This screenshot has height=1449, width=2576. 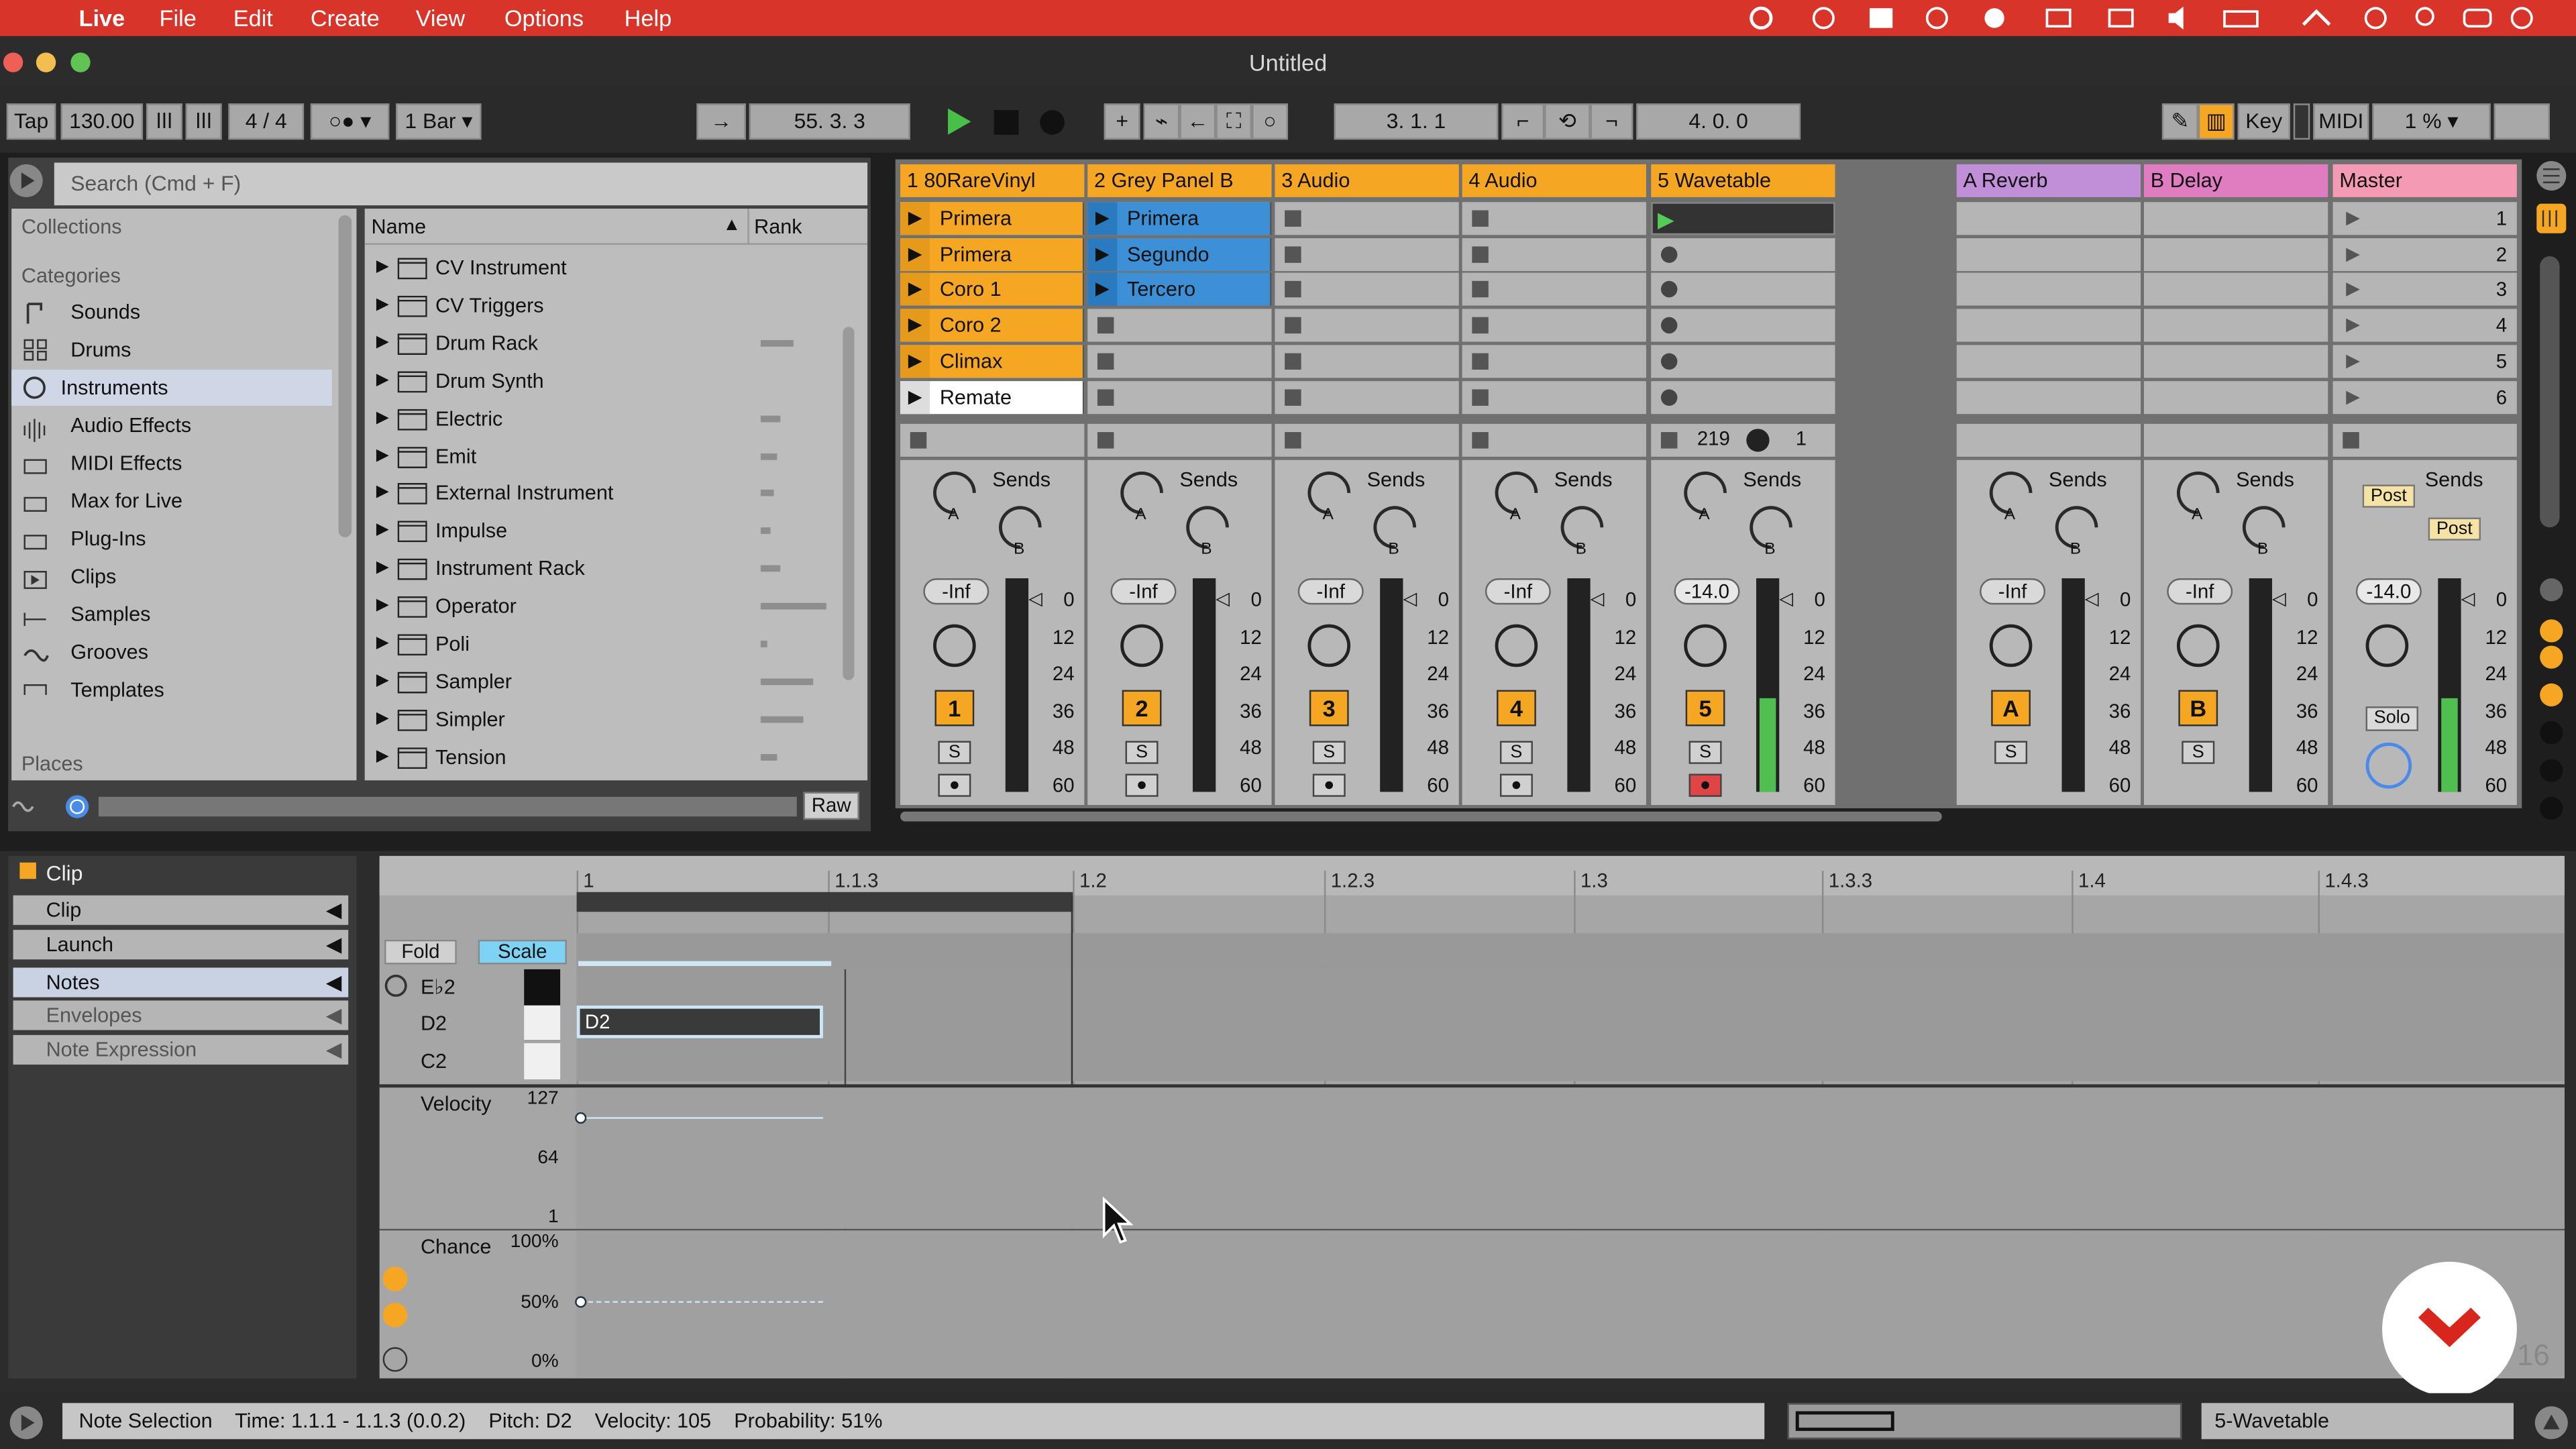 I want to click on menu-help: Help, so click(x=648, y=18).